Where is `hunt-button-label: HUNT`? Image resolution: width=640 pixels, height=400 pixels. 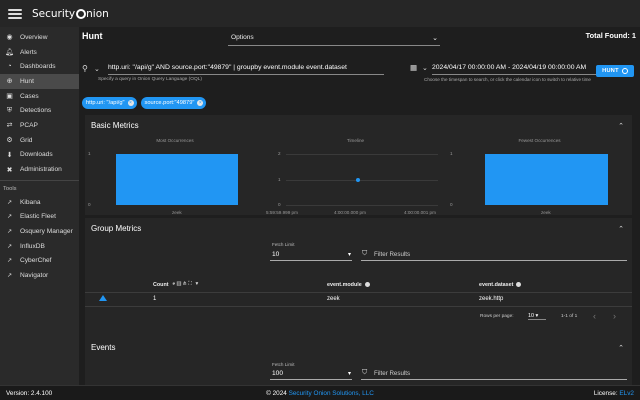
hunt-button-label: HUNT is located at coordinates (610, 71).